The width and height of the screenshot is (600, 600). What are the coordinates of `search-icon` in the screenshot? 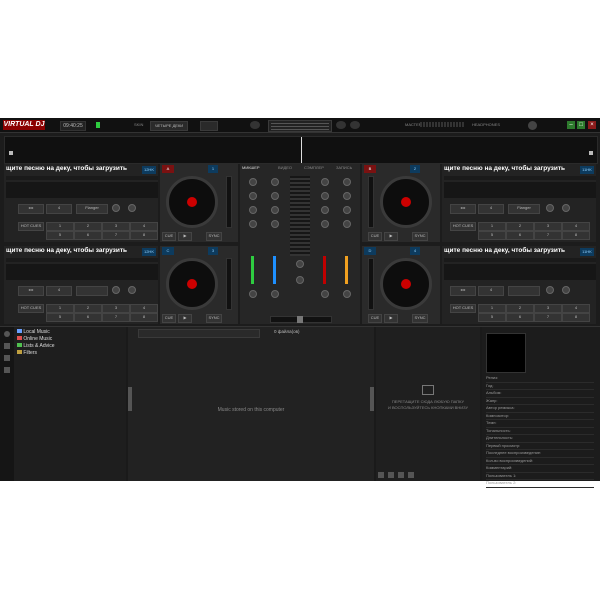 It's located at (7, 334).